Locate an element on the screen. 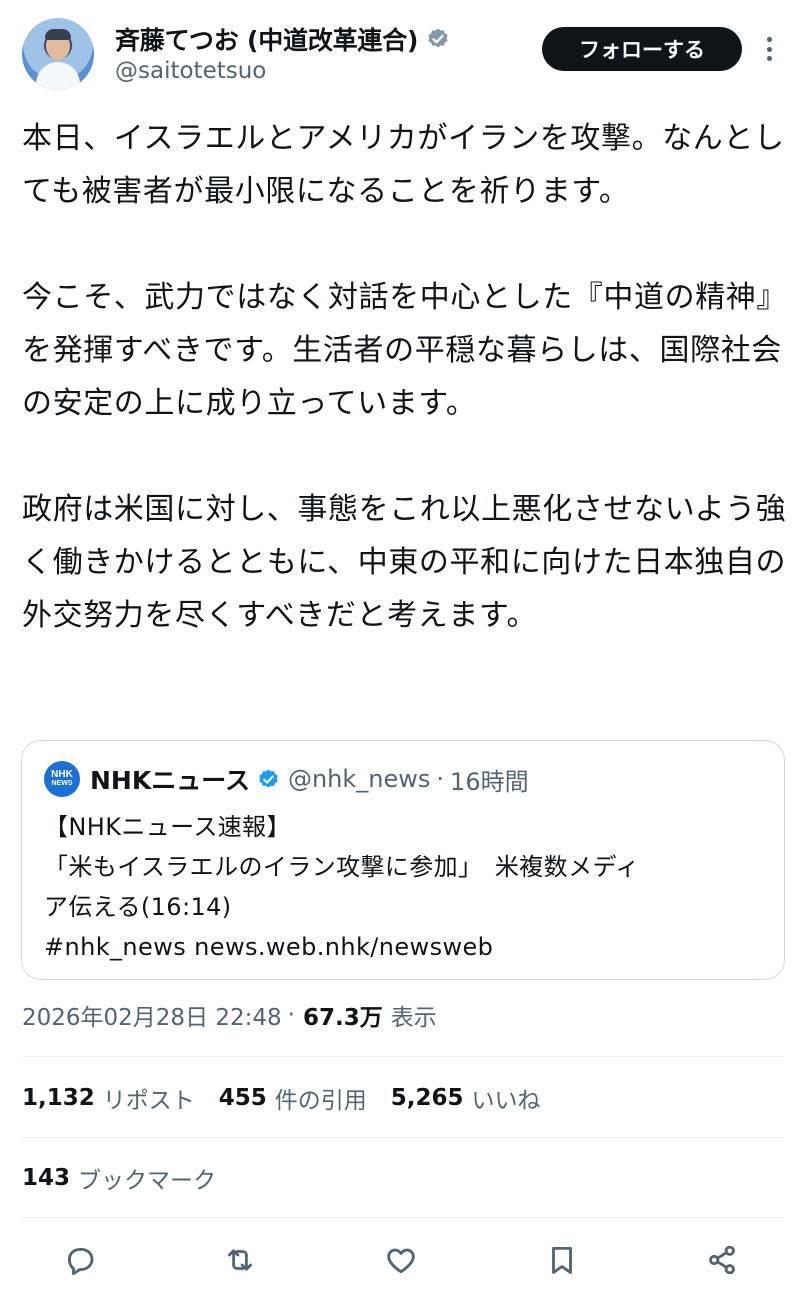 This screenshot has height=1313, width=806. repost-icon is located at coordinates (240, 1260).